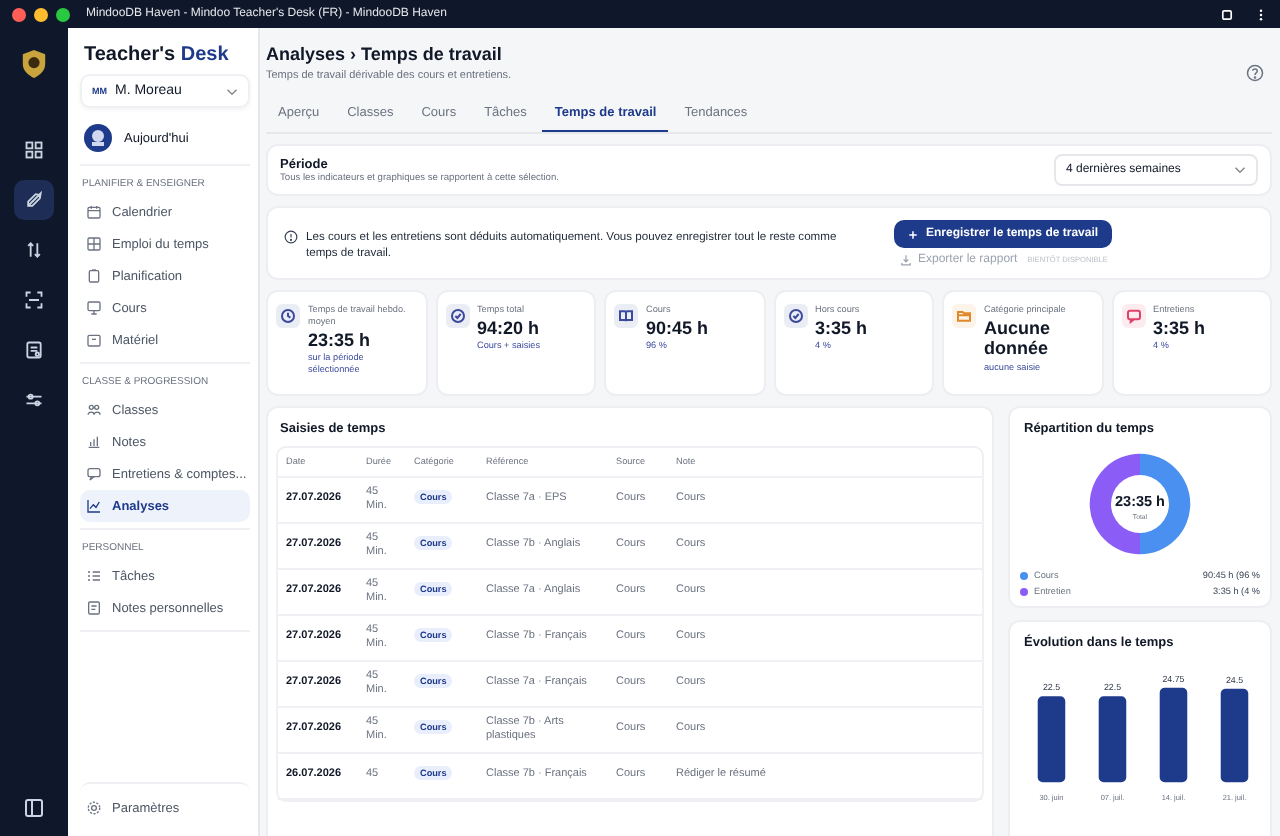 Image resolution: width=1280 pixels, height=836 pixels. I want to click on settings-icon, so click(94, 808).